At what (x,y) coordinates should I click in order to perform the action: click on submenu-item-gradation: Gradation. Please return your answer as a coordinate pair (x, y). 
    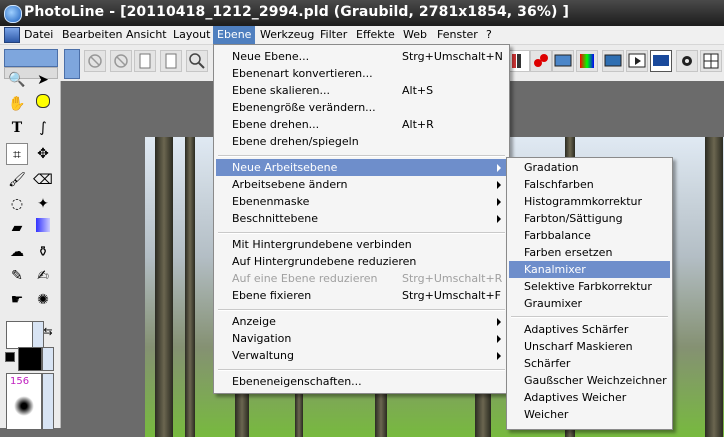
    Looking at the image, I should click on (589, 167).